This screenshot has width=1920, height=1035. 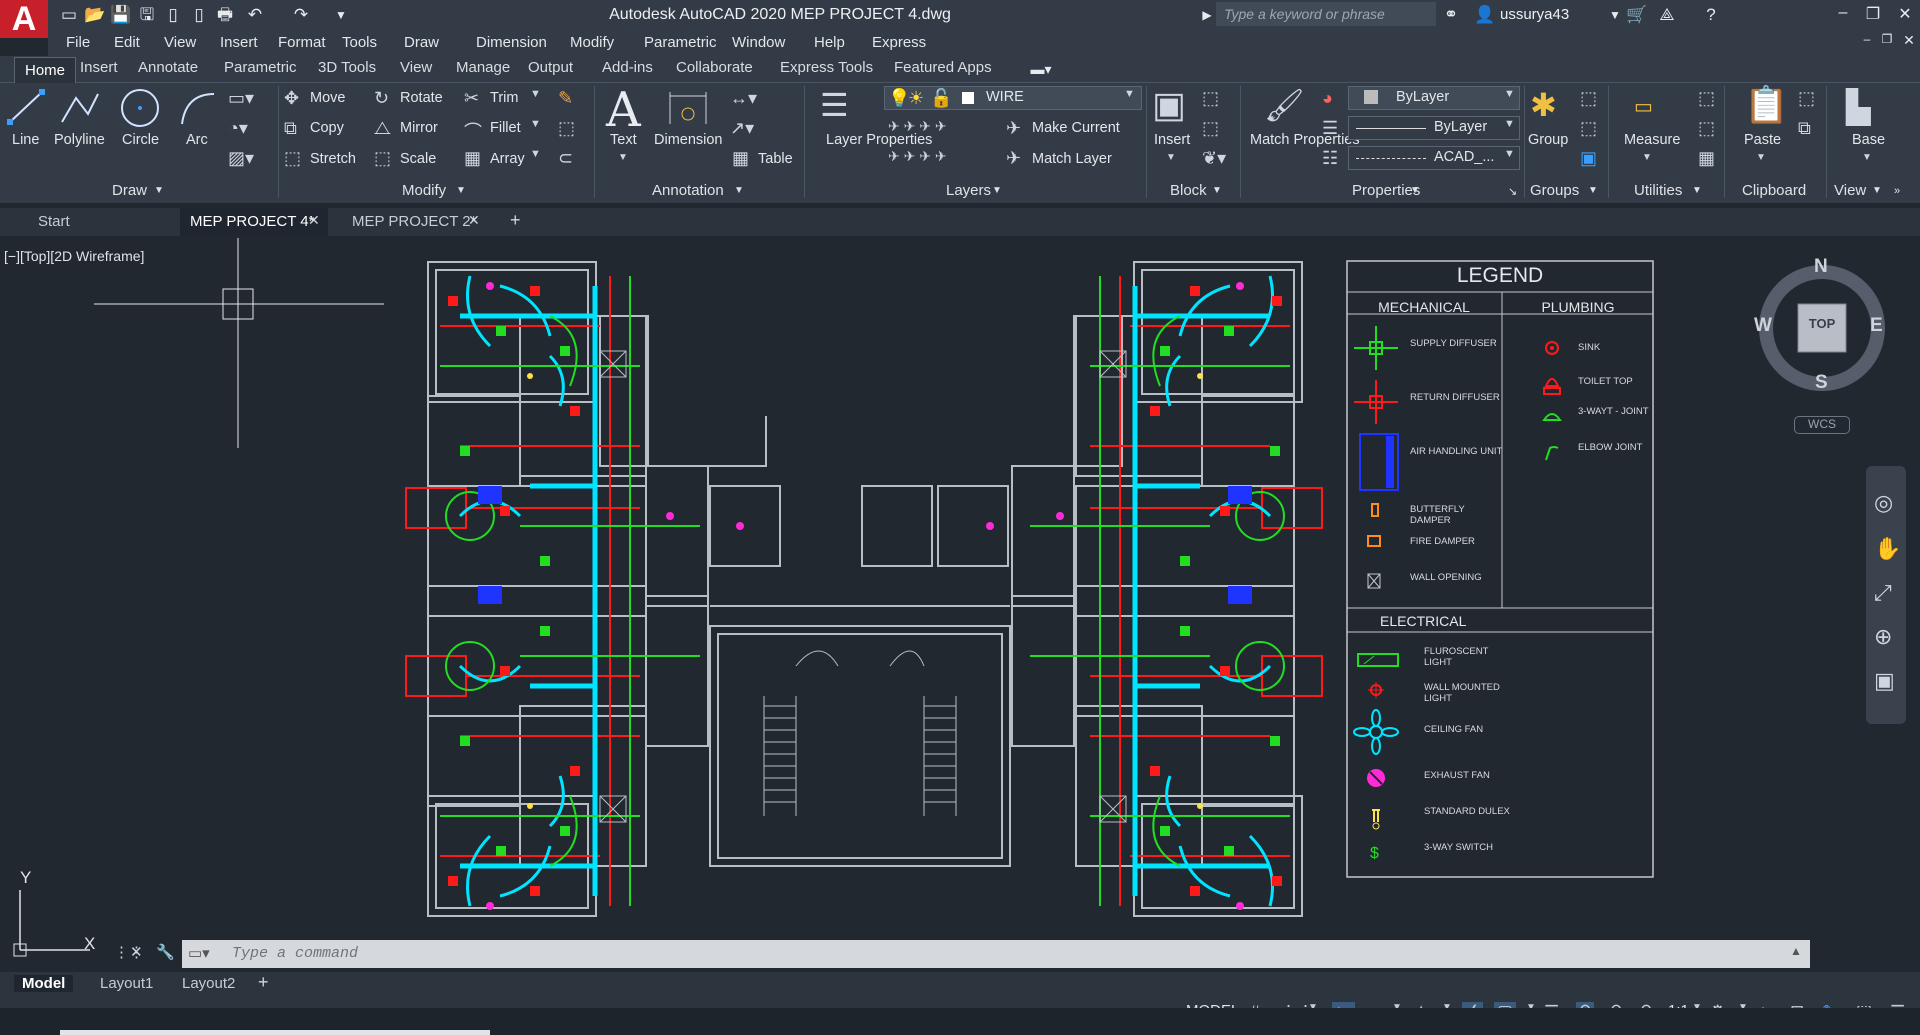 What do you see at coordinates (1509, 154) in the screenshot?
I see `linetype-dropdown-icon: ▼` at bounding box center [1509, 154].